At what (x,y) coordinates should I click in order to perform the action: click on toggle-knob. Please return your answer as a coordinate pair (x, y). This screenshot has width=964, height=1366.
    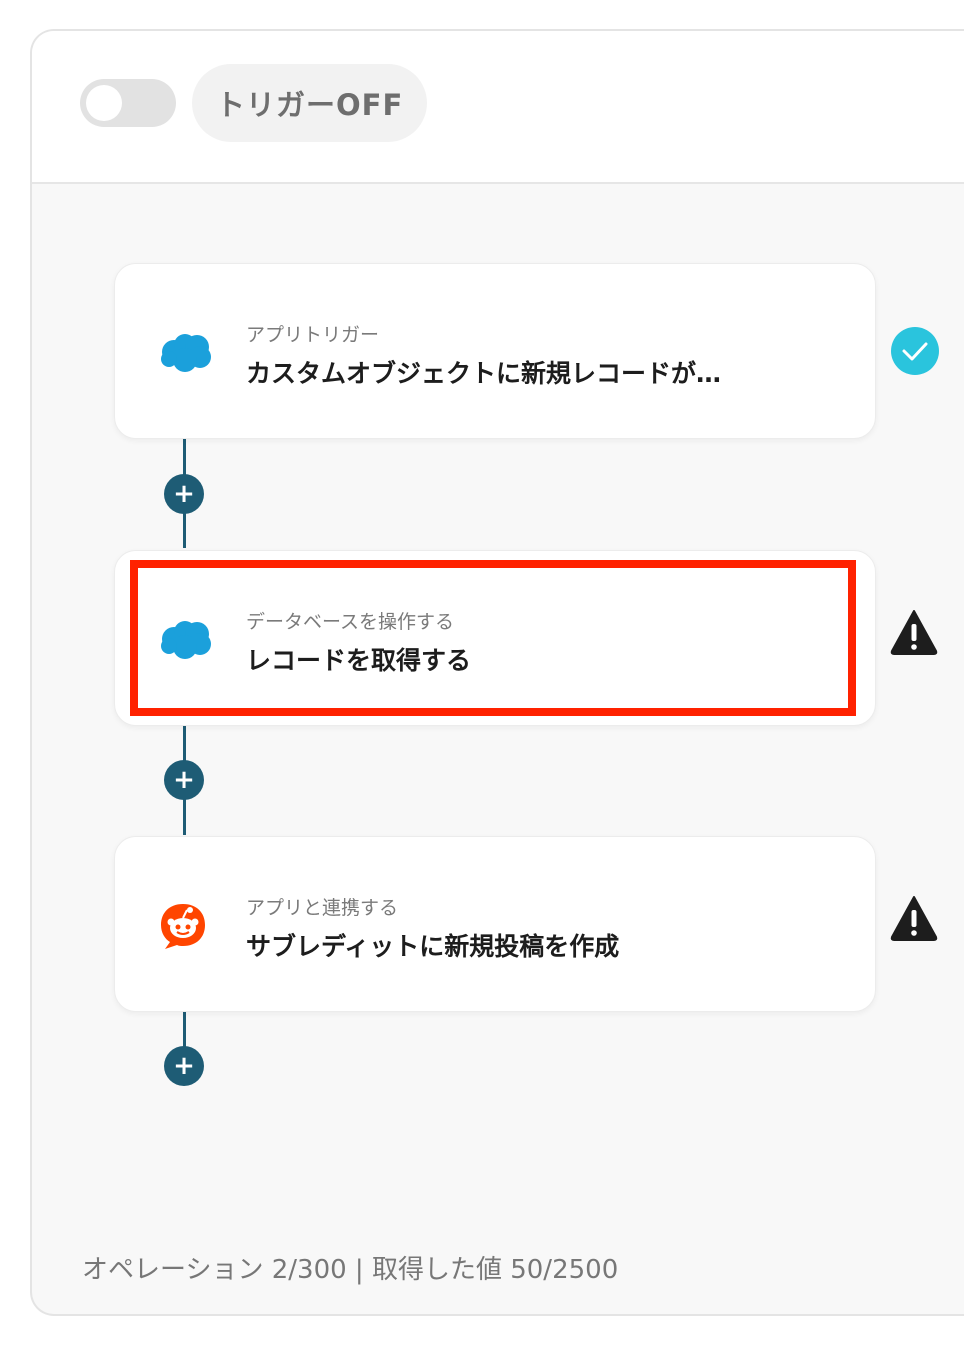
    Looking at the image, I should click on (104, 103).